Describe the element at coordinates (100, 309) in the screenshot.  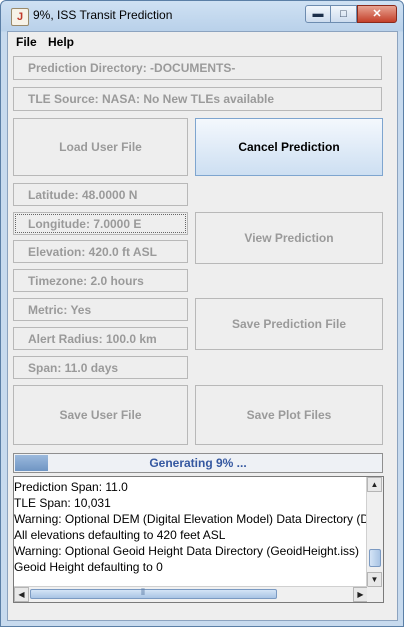
I see `metric-field: Metric: Yes` at that location.